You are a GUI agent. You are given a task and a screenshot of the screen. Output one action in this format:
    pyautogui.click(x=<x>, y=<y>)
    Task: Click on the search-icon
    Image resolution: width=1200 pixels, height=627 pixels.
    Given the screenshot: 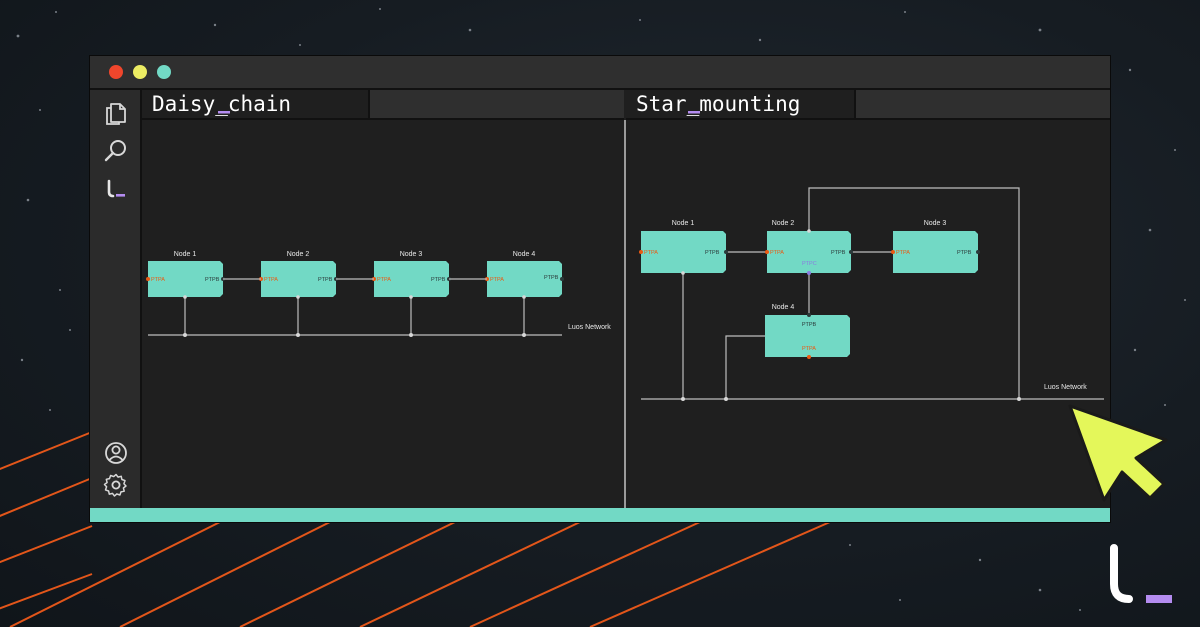 What is the action you would take?
    pyautogui.click(x=116, y=151)
    